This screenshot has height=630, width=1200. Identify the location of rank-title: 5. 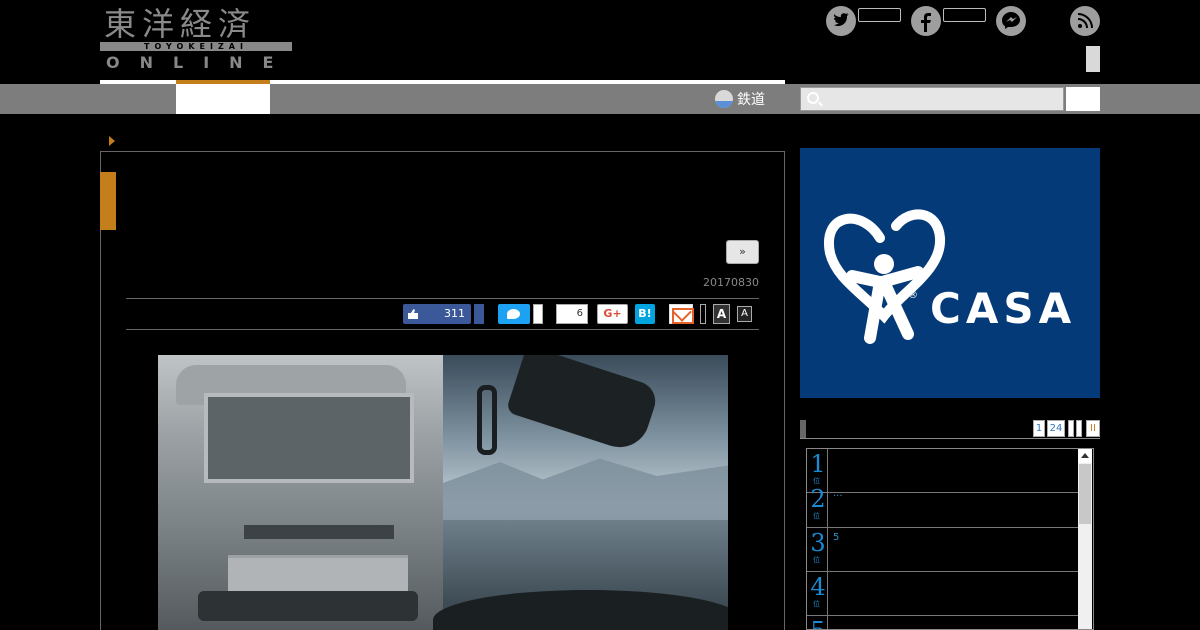
(836, 537).